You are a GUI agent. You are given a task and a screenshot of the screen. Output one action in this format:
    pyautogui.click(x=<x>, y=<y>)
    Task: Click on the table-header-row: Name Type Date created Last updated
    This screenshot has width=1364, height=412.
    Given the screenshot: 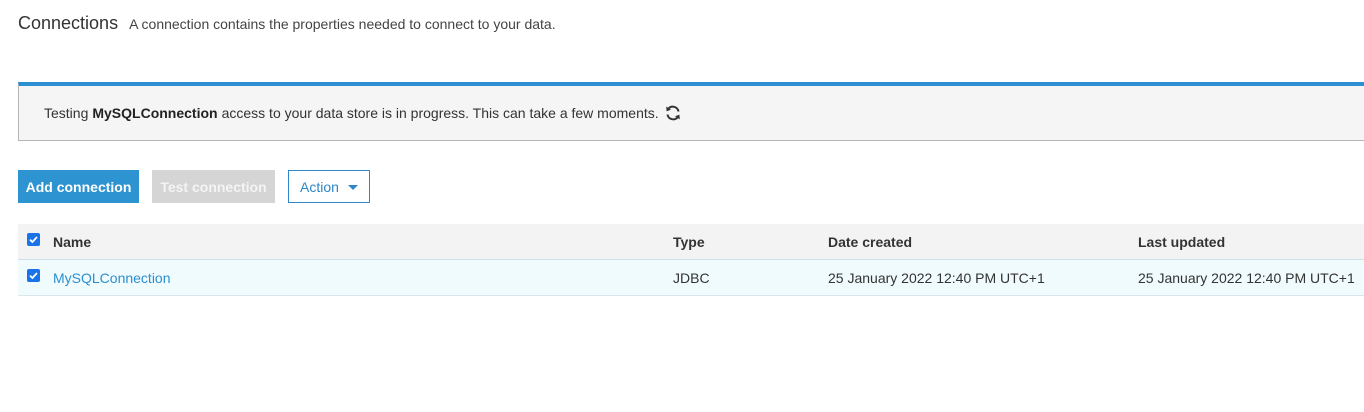 What is the action you would take?
    pyautogui.click(x=691, y=242)
    